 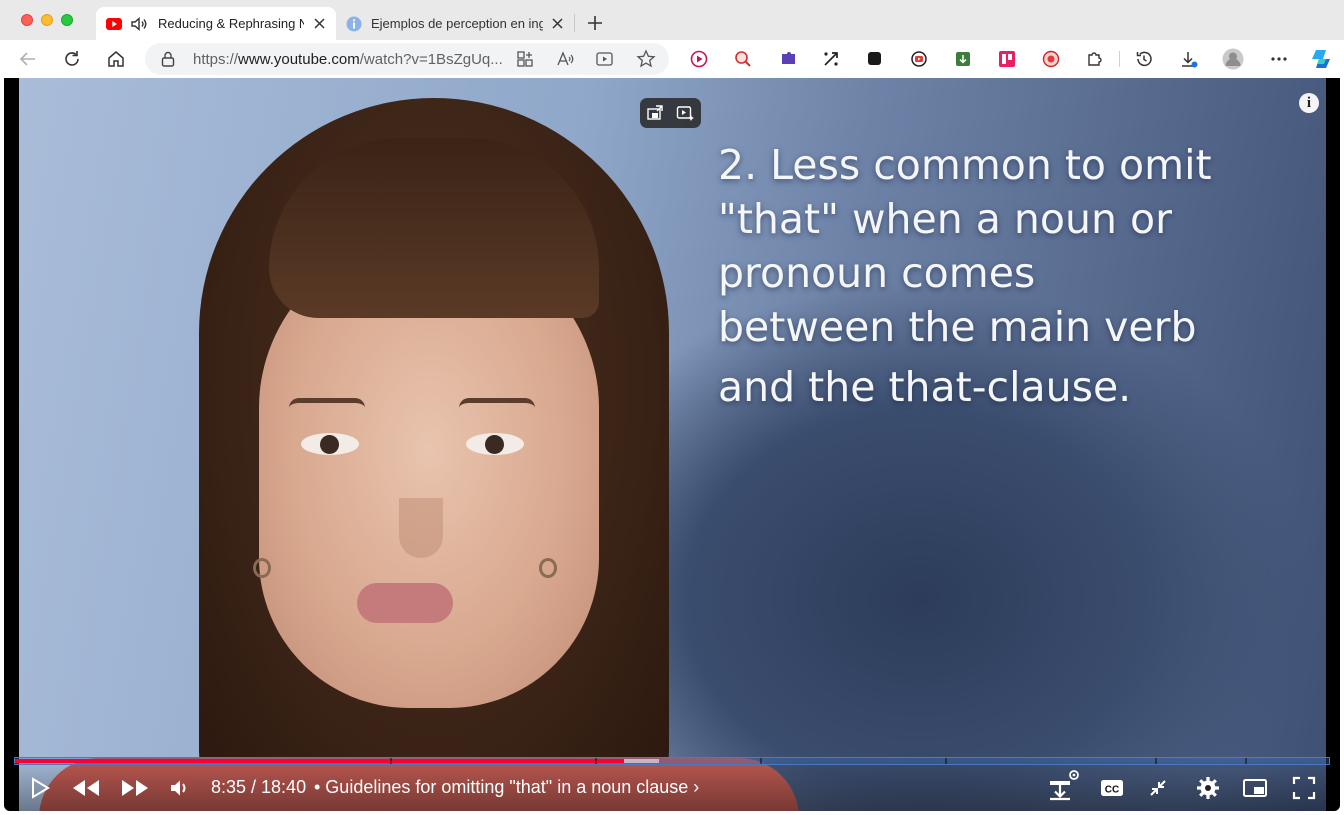 I want to click on tab-divider, so click(x=574, y=23).